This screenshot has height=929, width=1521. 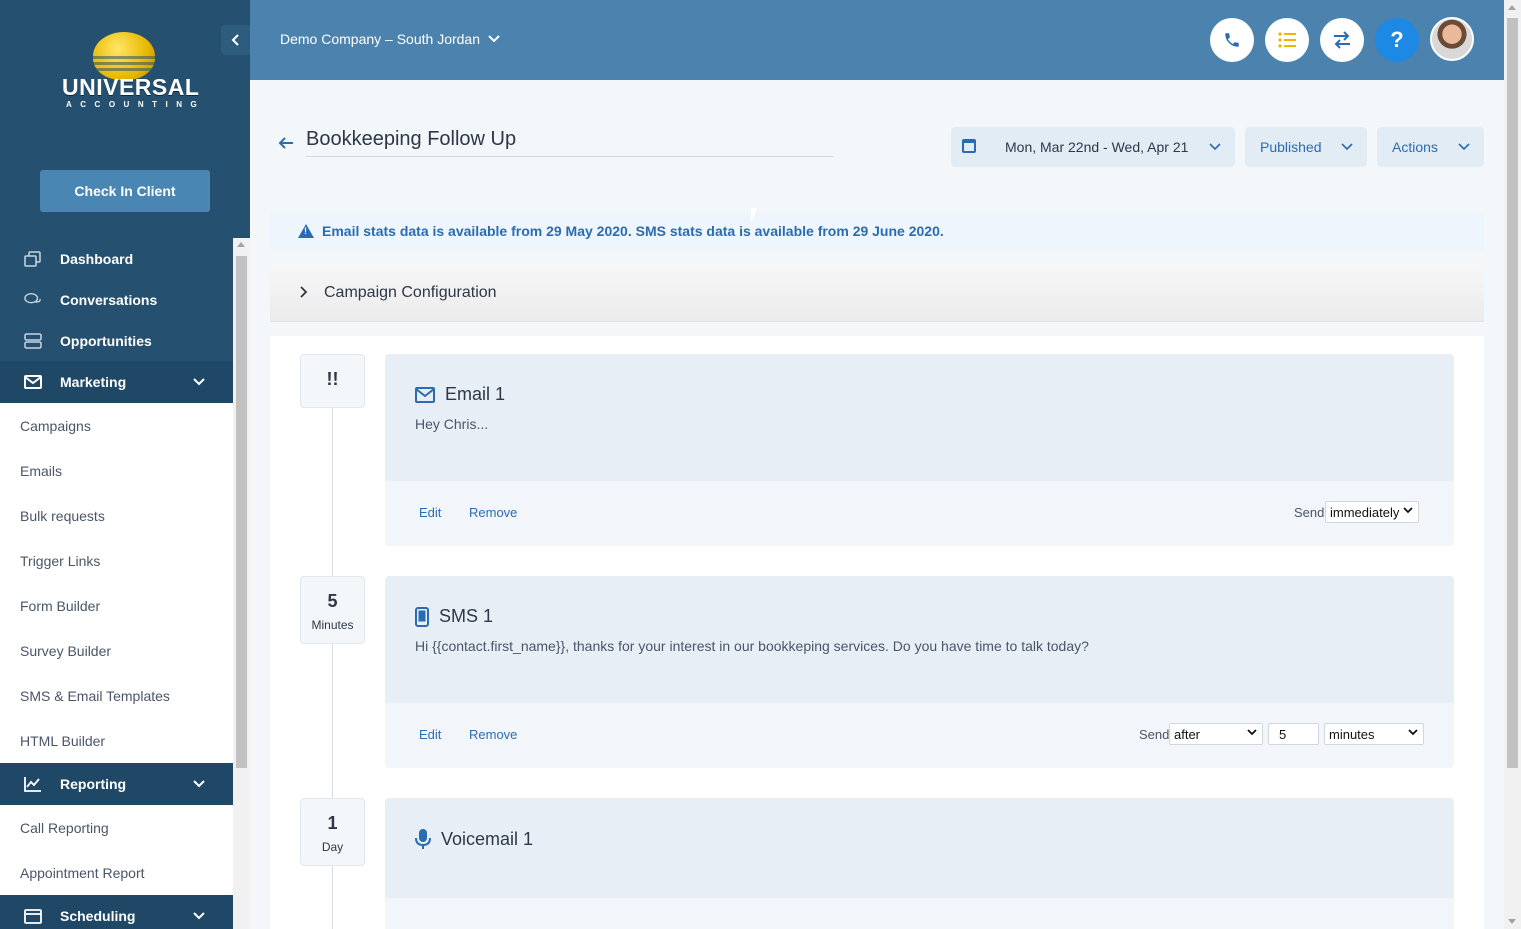 What do you see at coordinates (116, 515) in the screenshot?
I see `sidebar-subitem-bulk-requests: Bulk requests` at bounding box center [116, 515].